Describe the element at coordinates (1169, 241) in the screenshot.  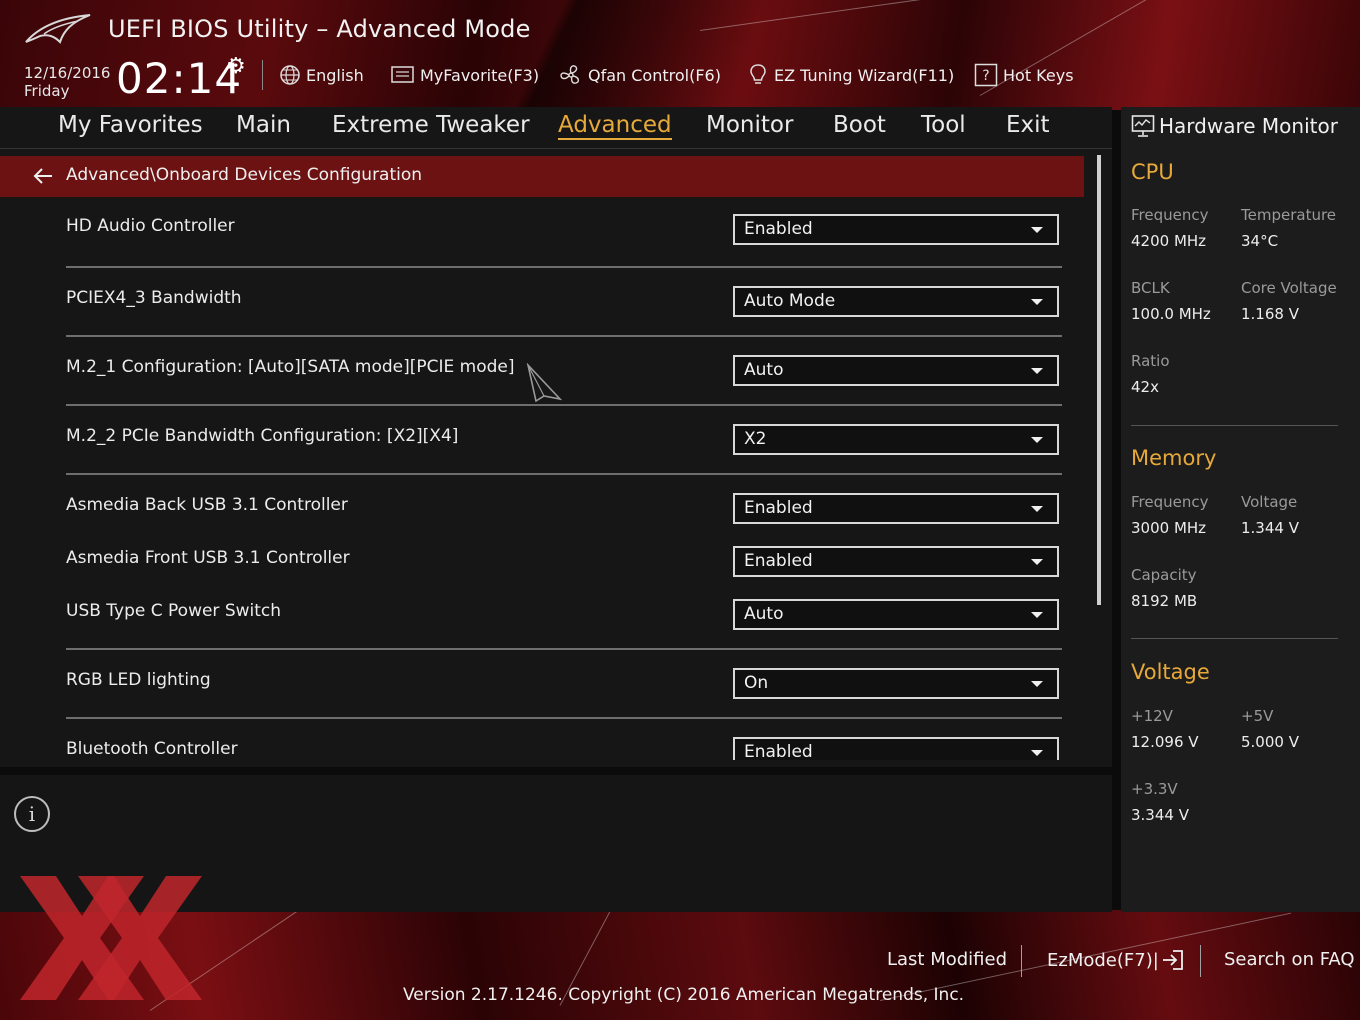
I see `cpu-frequency-value: 4200 MHz` at that location.